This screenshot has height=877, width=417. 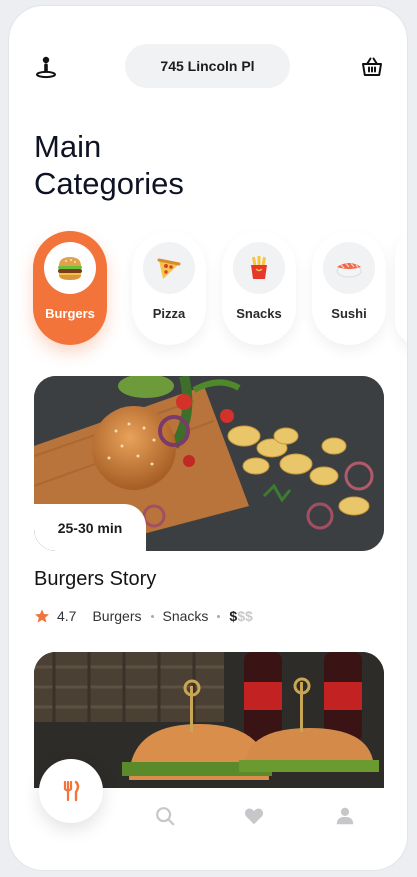 What do you see at coordinates (169, 313) in the screenshot?
I see `category-label: Pizza` at bounding box center [169, 313].